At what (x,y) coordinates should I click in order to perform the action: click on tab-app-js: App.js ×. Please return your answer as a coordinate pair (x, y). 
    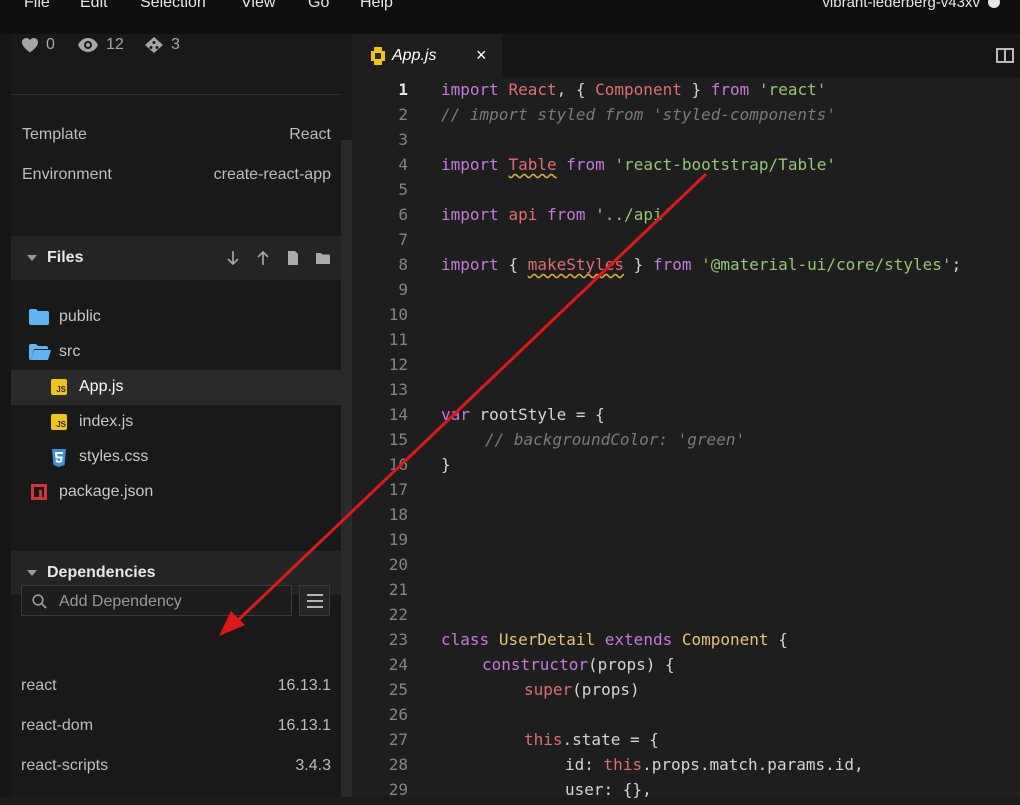
    Looking at the image, I should click on (427, 56).